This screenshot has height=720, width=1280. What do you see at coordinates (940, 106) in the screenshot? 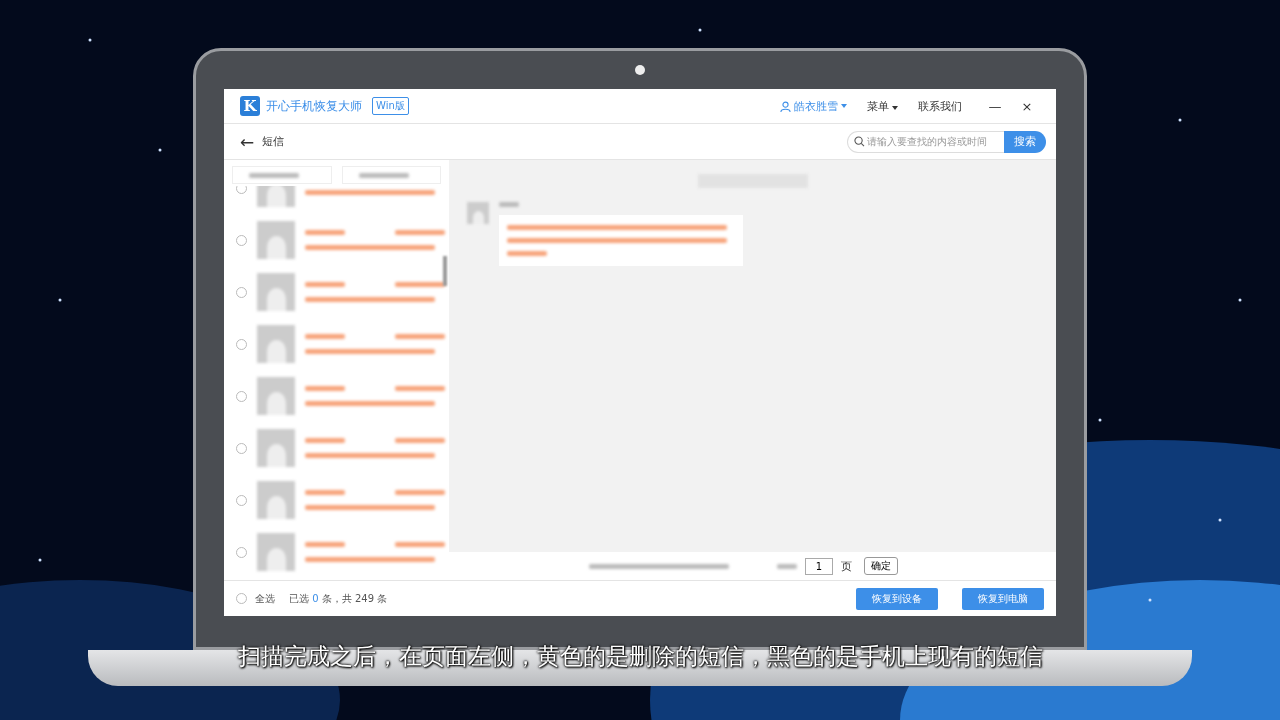
I see `contact-link: 联系我们` at bounding box center [940, 106].